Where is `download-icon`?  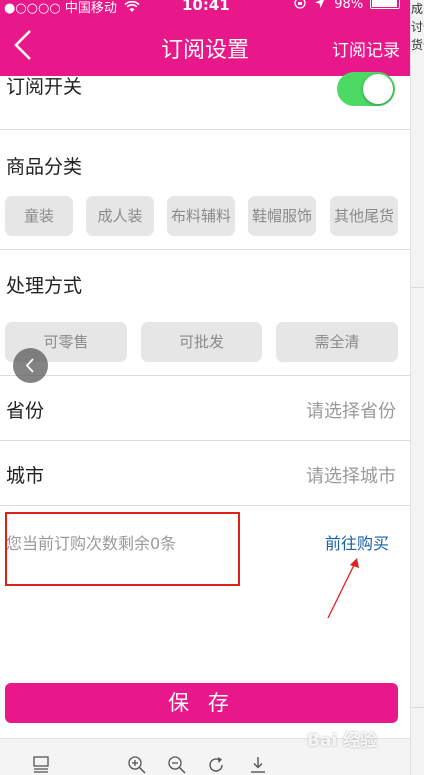
download-icon is located at coordinates (258, 765).